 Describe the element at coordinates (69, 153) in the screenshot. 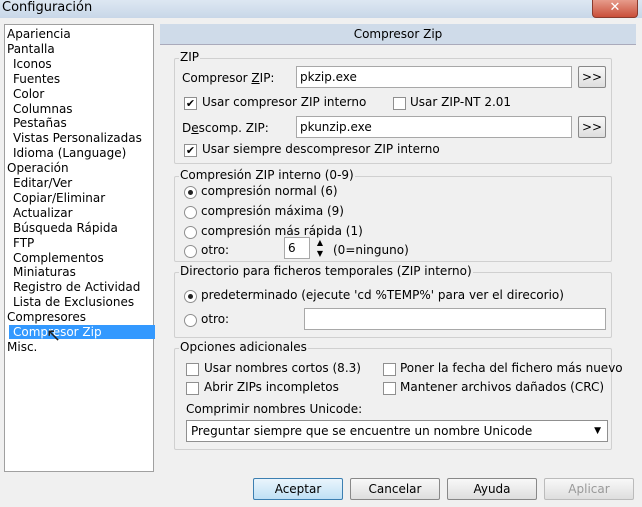

I see `tree-item: Idioma (Language)` at that location.